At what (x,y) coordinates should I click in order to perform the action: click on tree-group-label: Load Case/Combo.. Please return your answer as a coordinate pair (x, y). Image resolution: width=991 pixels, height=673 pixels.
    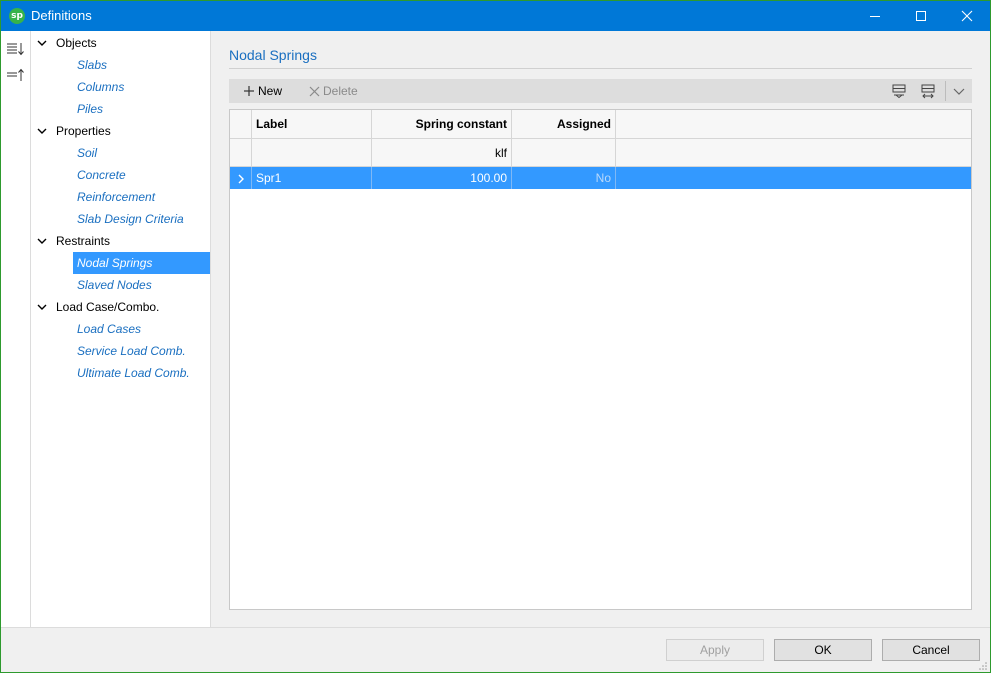
    Looking at the image, I should click on (108, 307).